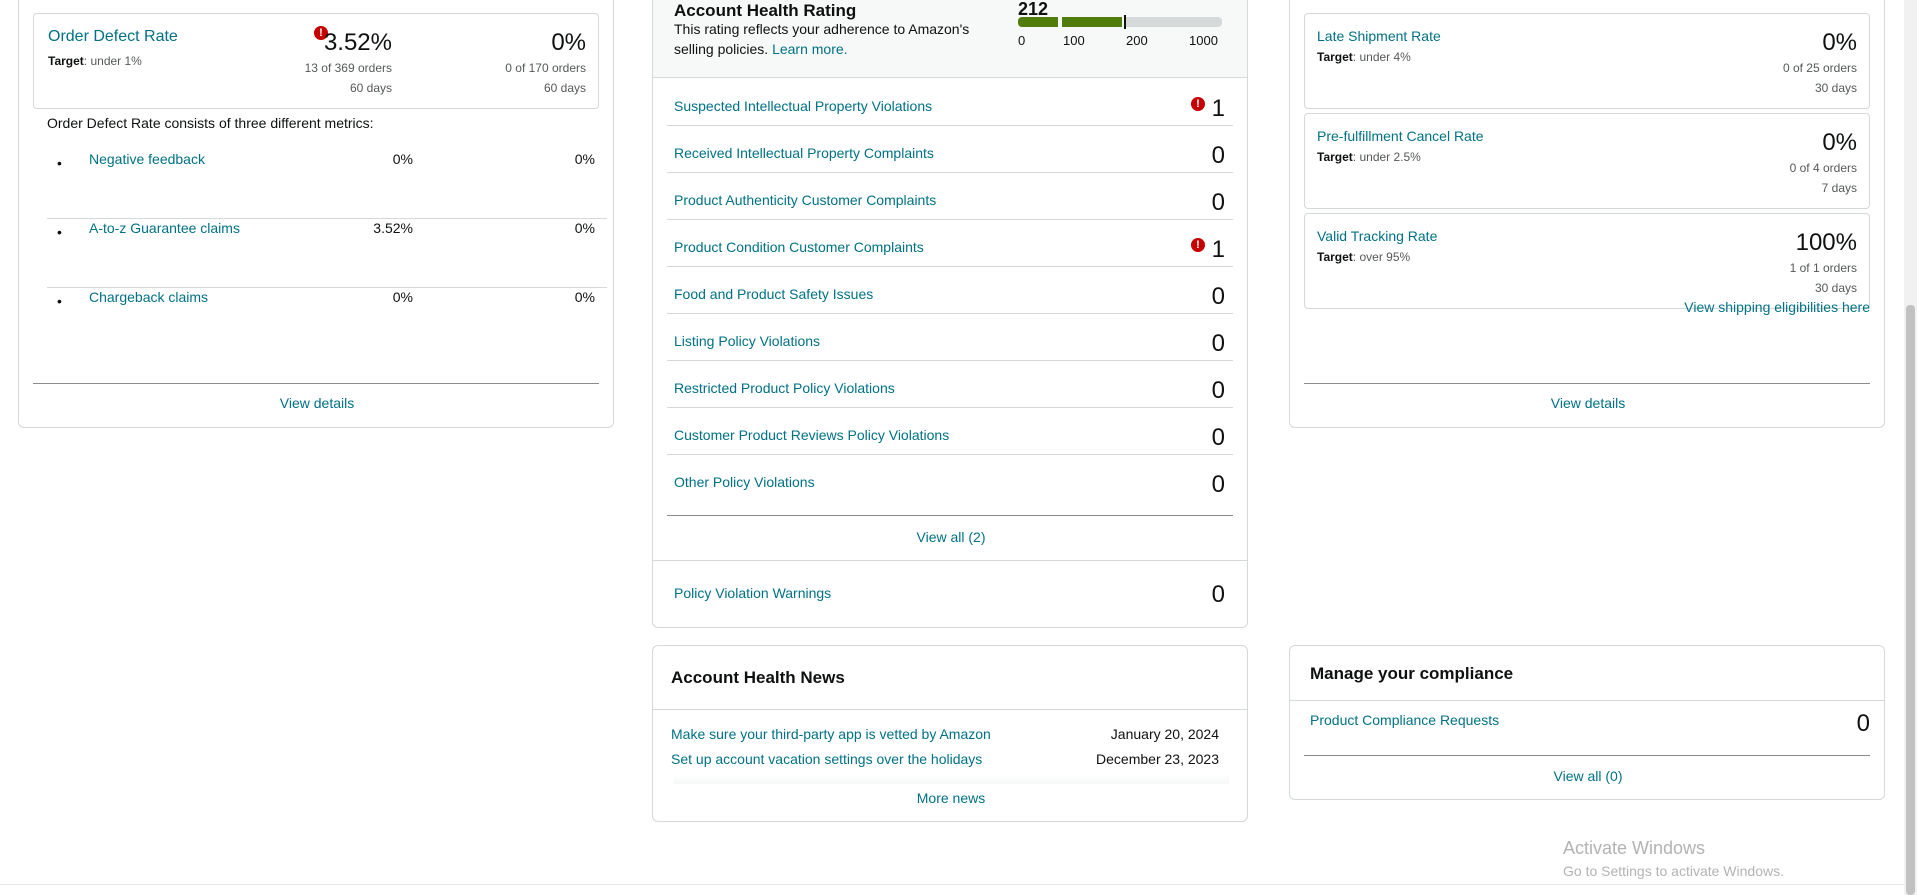 This screenshot has height=895, width=1917. What do you see at coordinates (950, 290) in the screenshot?
I see `violation-row: Food and Product Safety Issues 0` at bounding box center [950, 290].